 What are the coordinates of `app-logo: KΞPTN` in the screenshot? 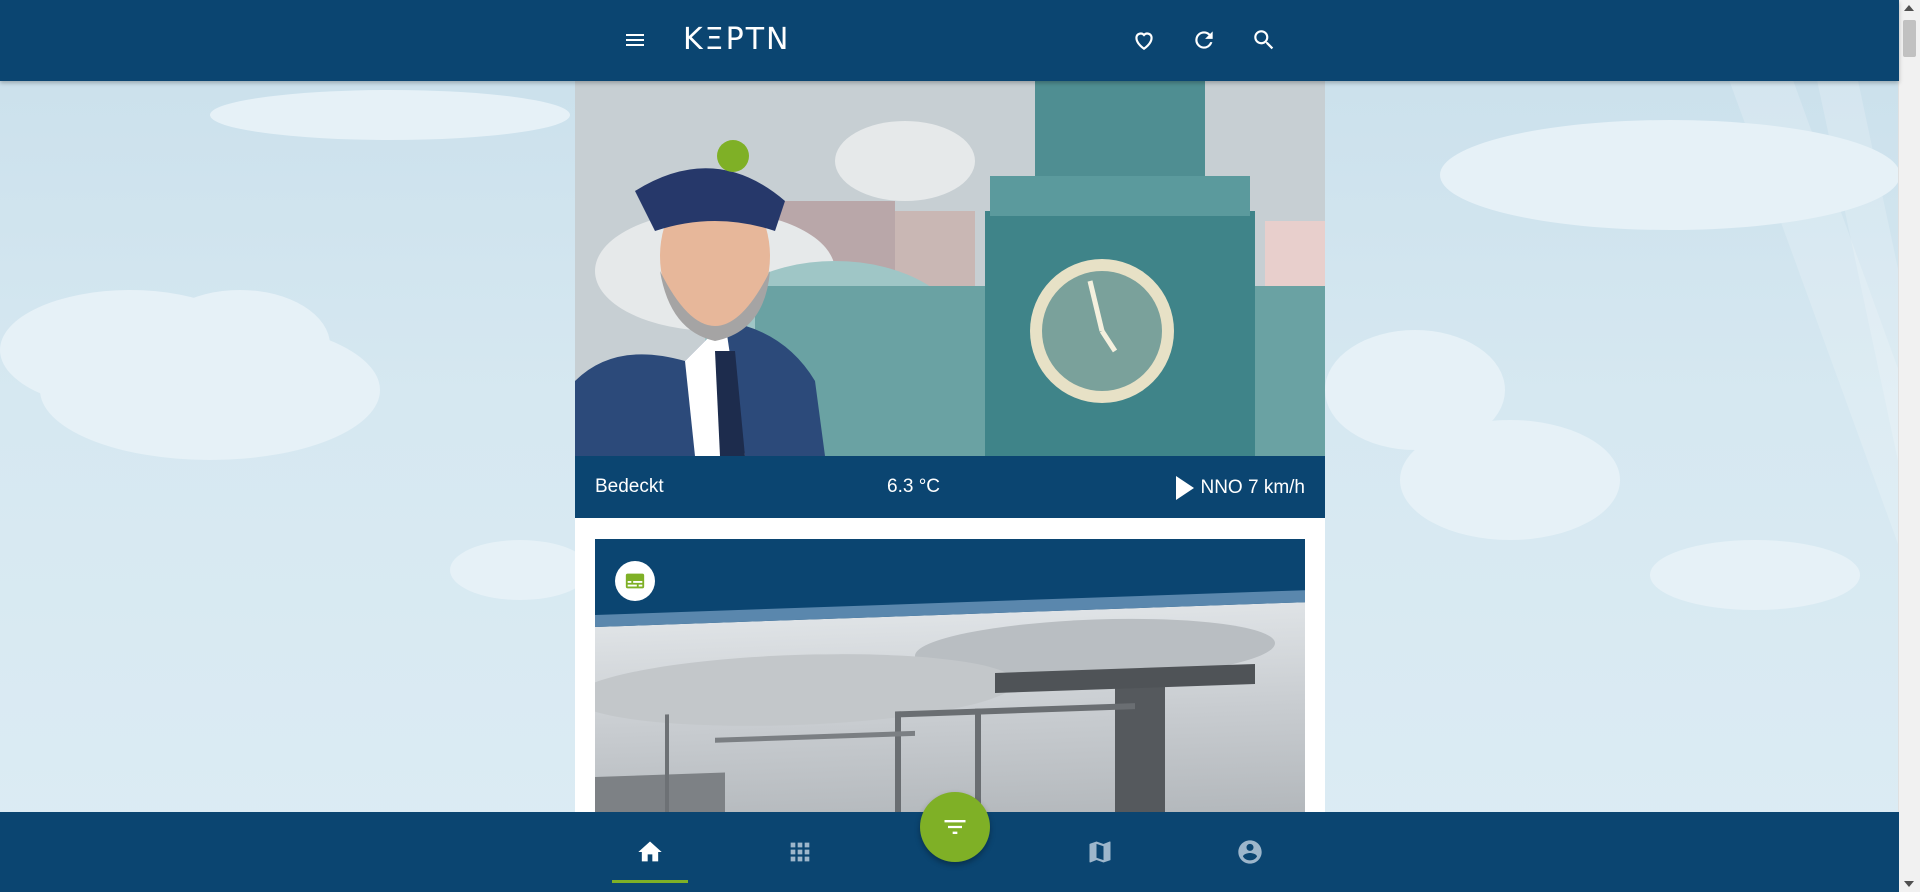 It's located at (737, 39).